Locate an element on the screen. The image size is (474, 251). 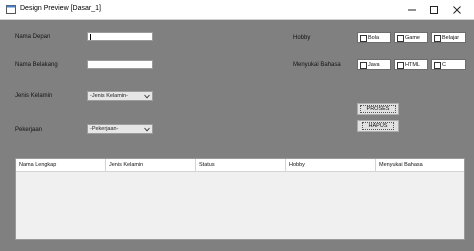
jenis-kelamin-dropdown: -Jenis Kelamin- is located at coordinates (120, 96).